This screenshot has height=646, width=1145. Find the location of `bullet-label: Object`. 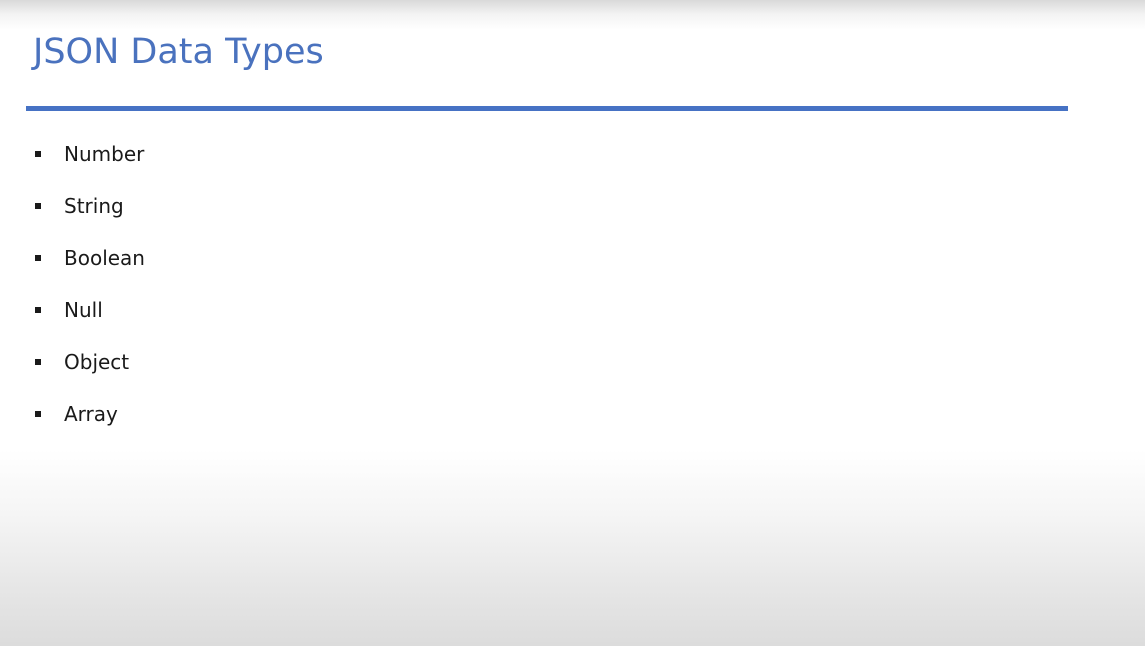

bullet-label: Object is located at coordinates (97, 362).